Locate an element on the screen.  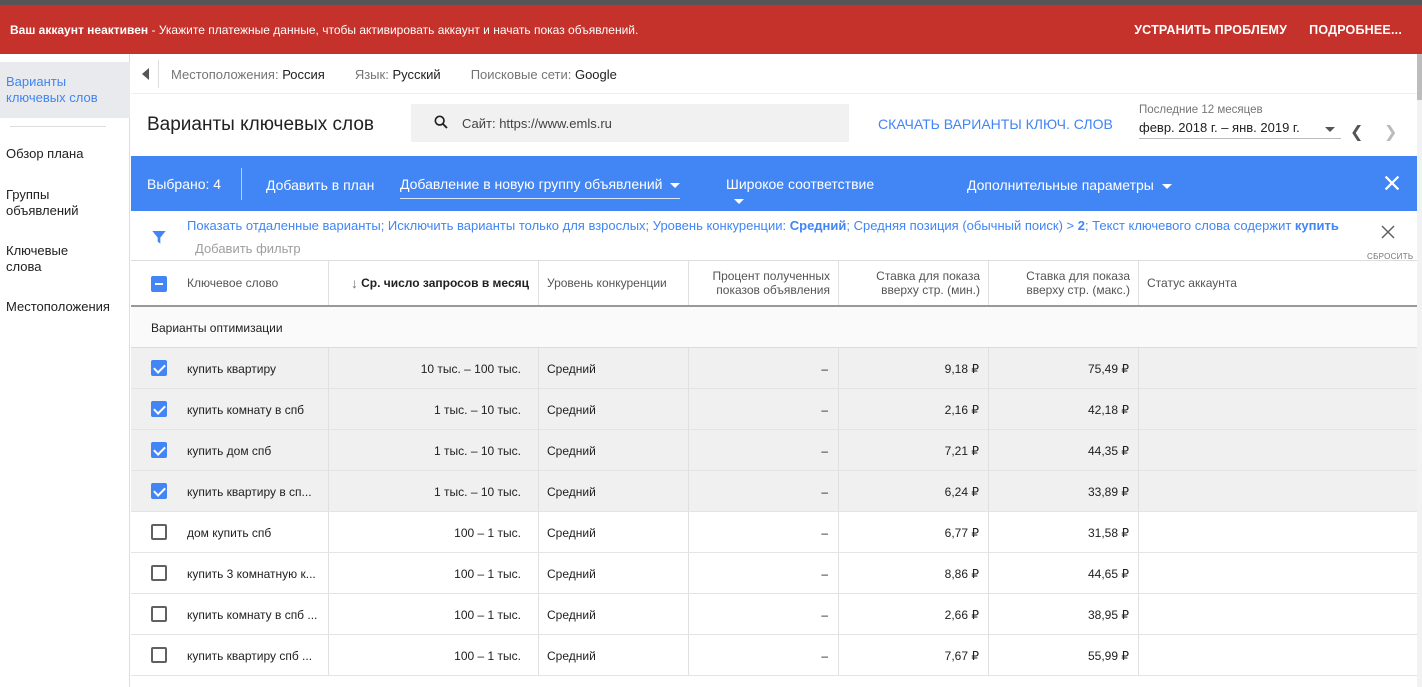
column-searches: ↓ Ср. число запросов в месяц is located at coordinates (434, 283).